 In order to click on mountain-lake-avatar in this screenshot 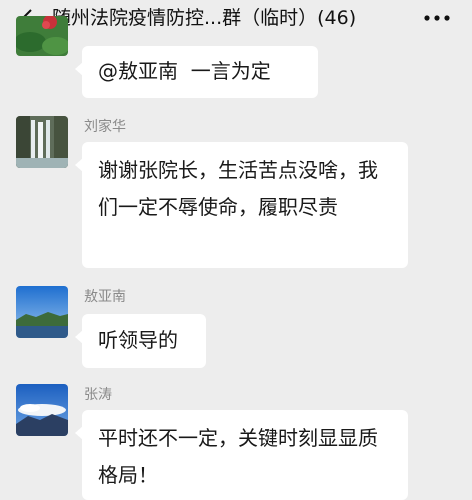, I will do `click(42, 312)`.